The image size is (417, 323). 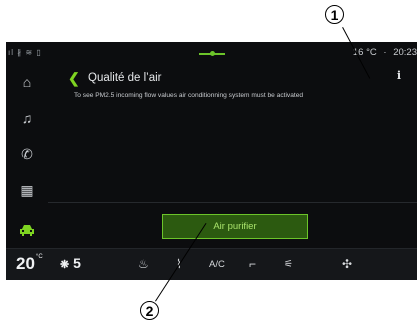 What do you see at coordinates (252, 264) in the screenshot?
I see `seat-icon: ⌐` at bounding box center [252, 264].